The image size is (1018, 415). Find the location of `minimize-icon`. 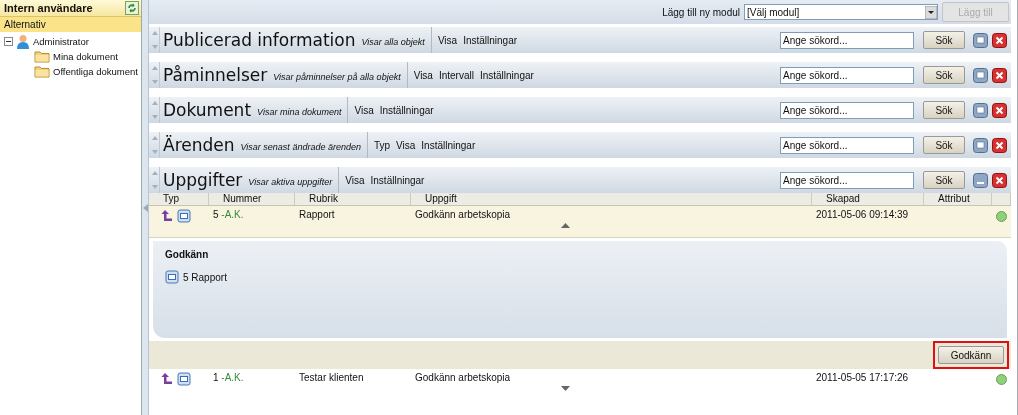

minimize-icon is located at coordinates (980, 180).